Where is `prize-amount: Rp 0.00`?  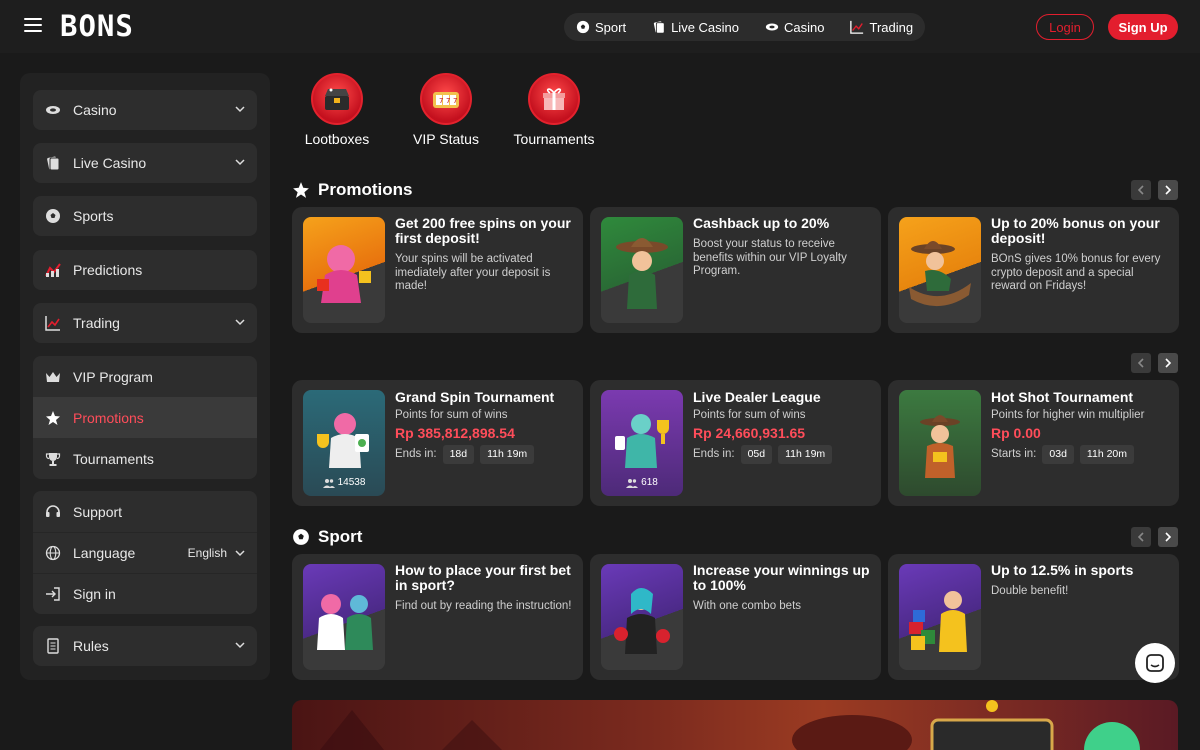 prize-amount: Rp 0.00 is located at coordinates (1016, 433).